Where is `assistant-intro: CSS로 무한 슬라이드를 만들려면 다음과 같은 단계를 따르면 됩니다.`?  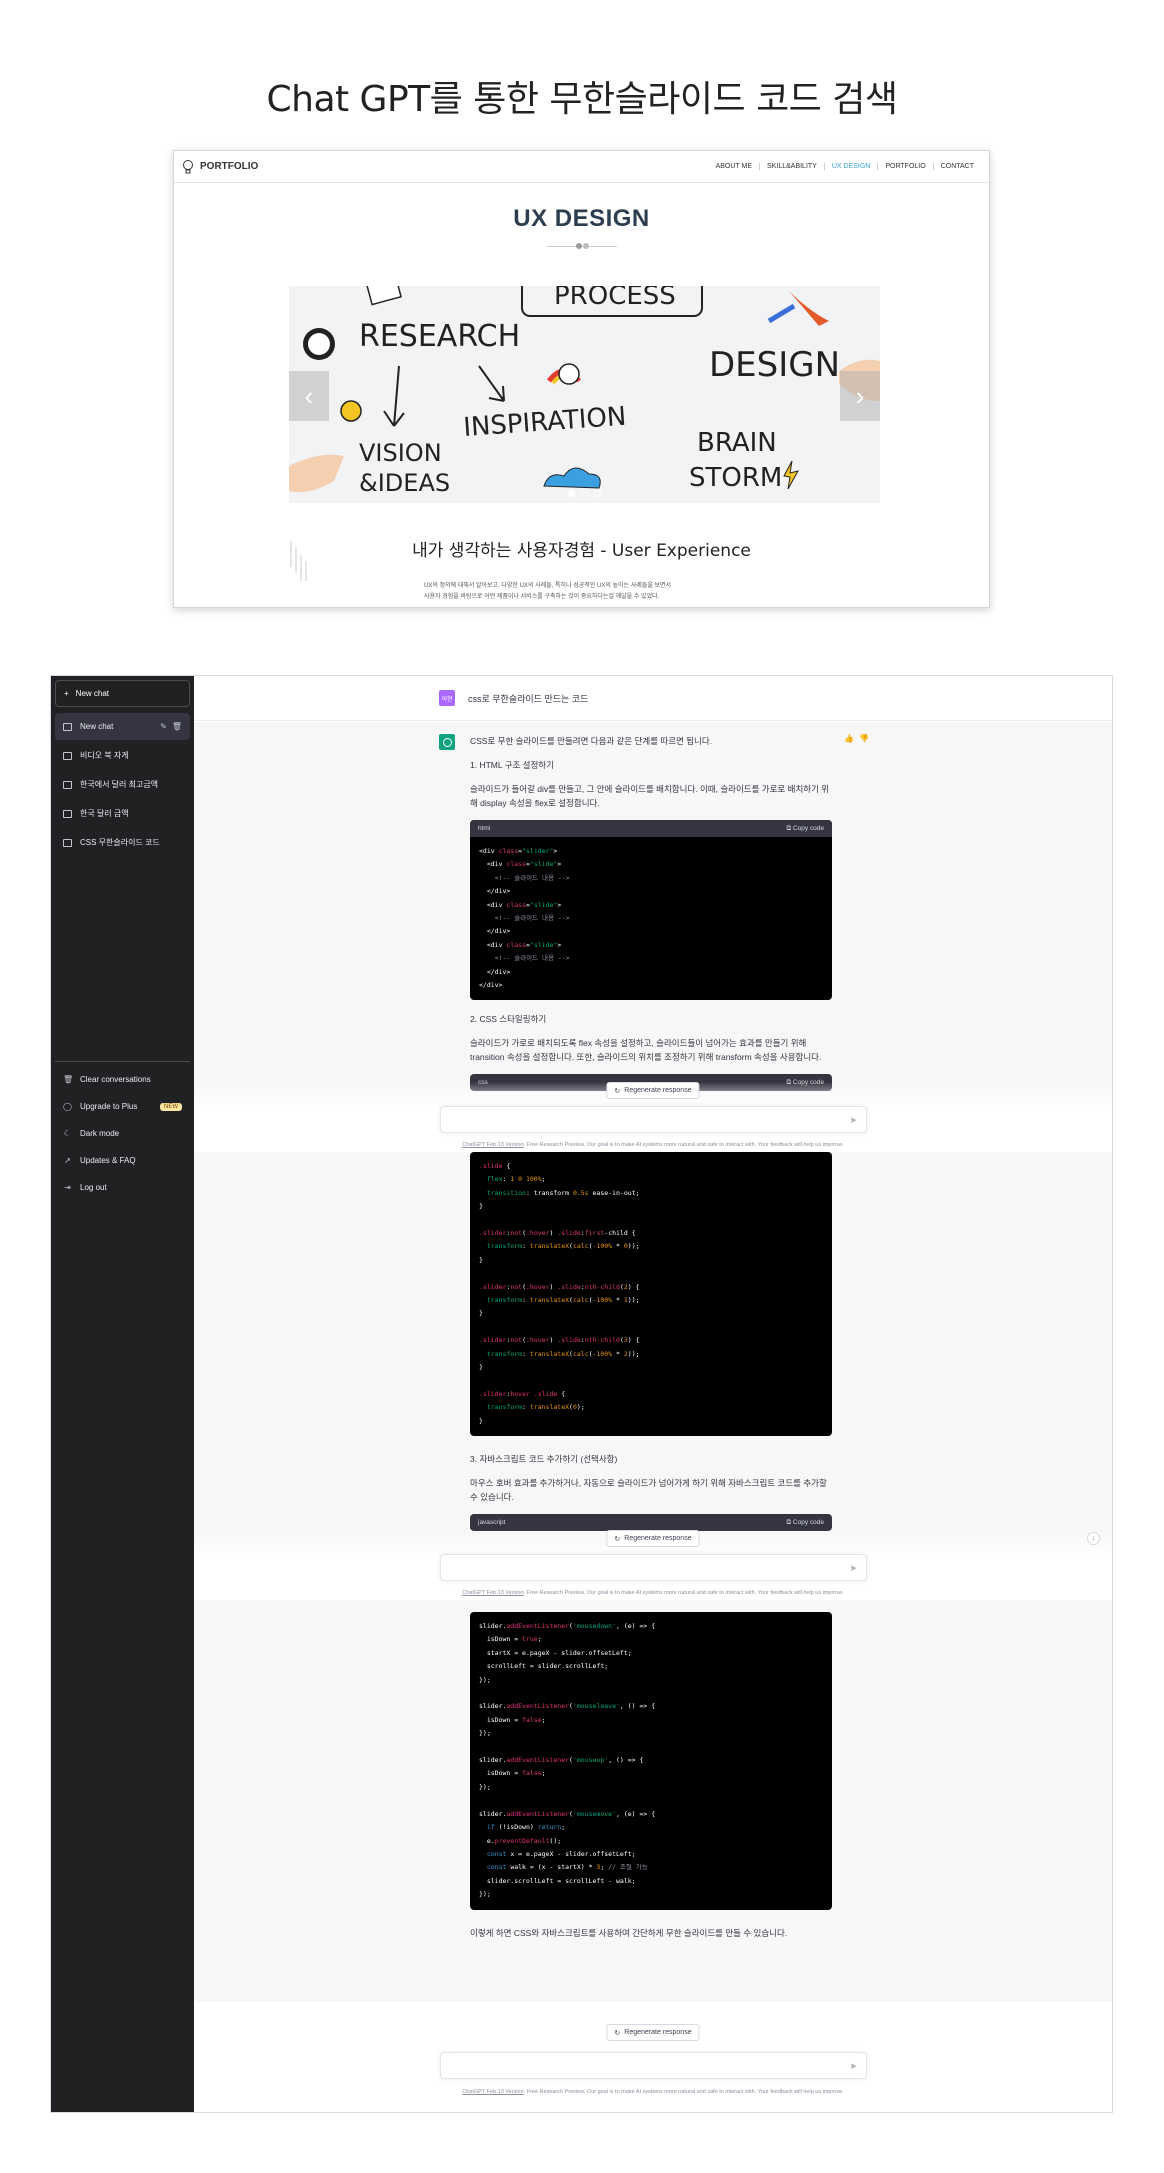
assistant-intro: CSS로 무한 슬라이드를 만들려면 다음과 같은 단계를 따르면 됩니다. is located at coordinates (591, 741).